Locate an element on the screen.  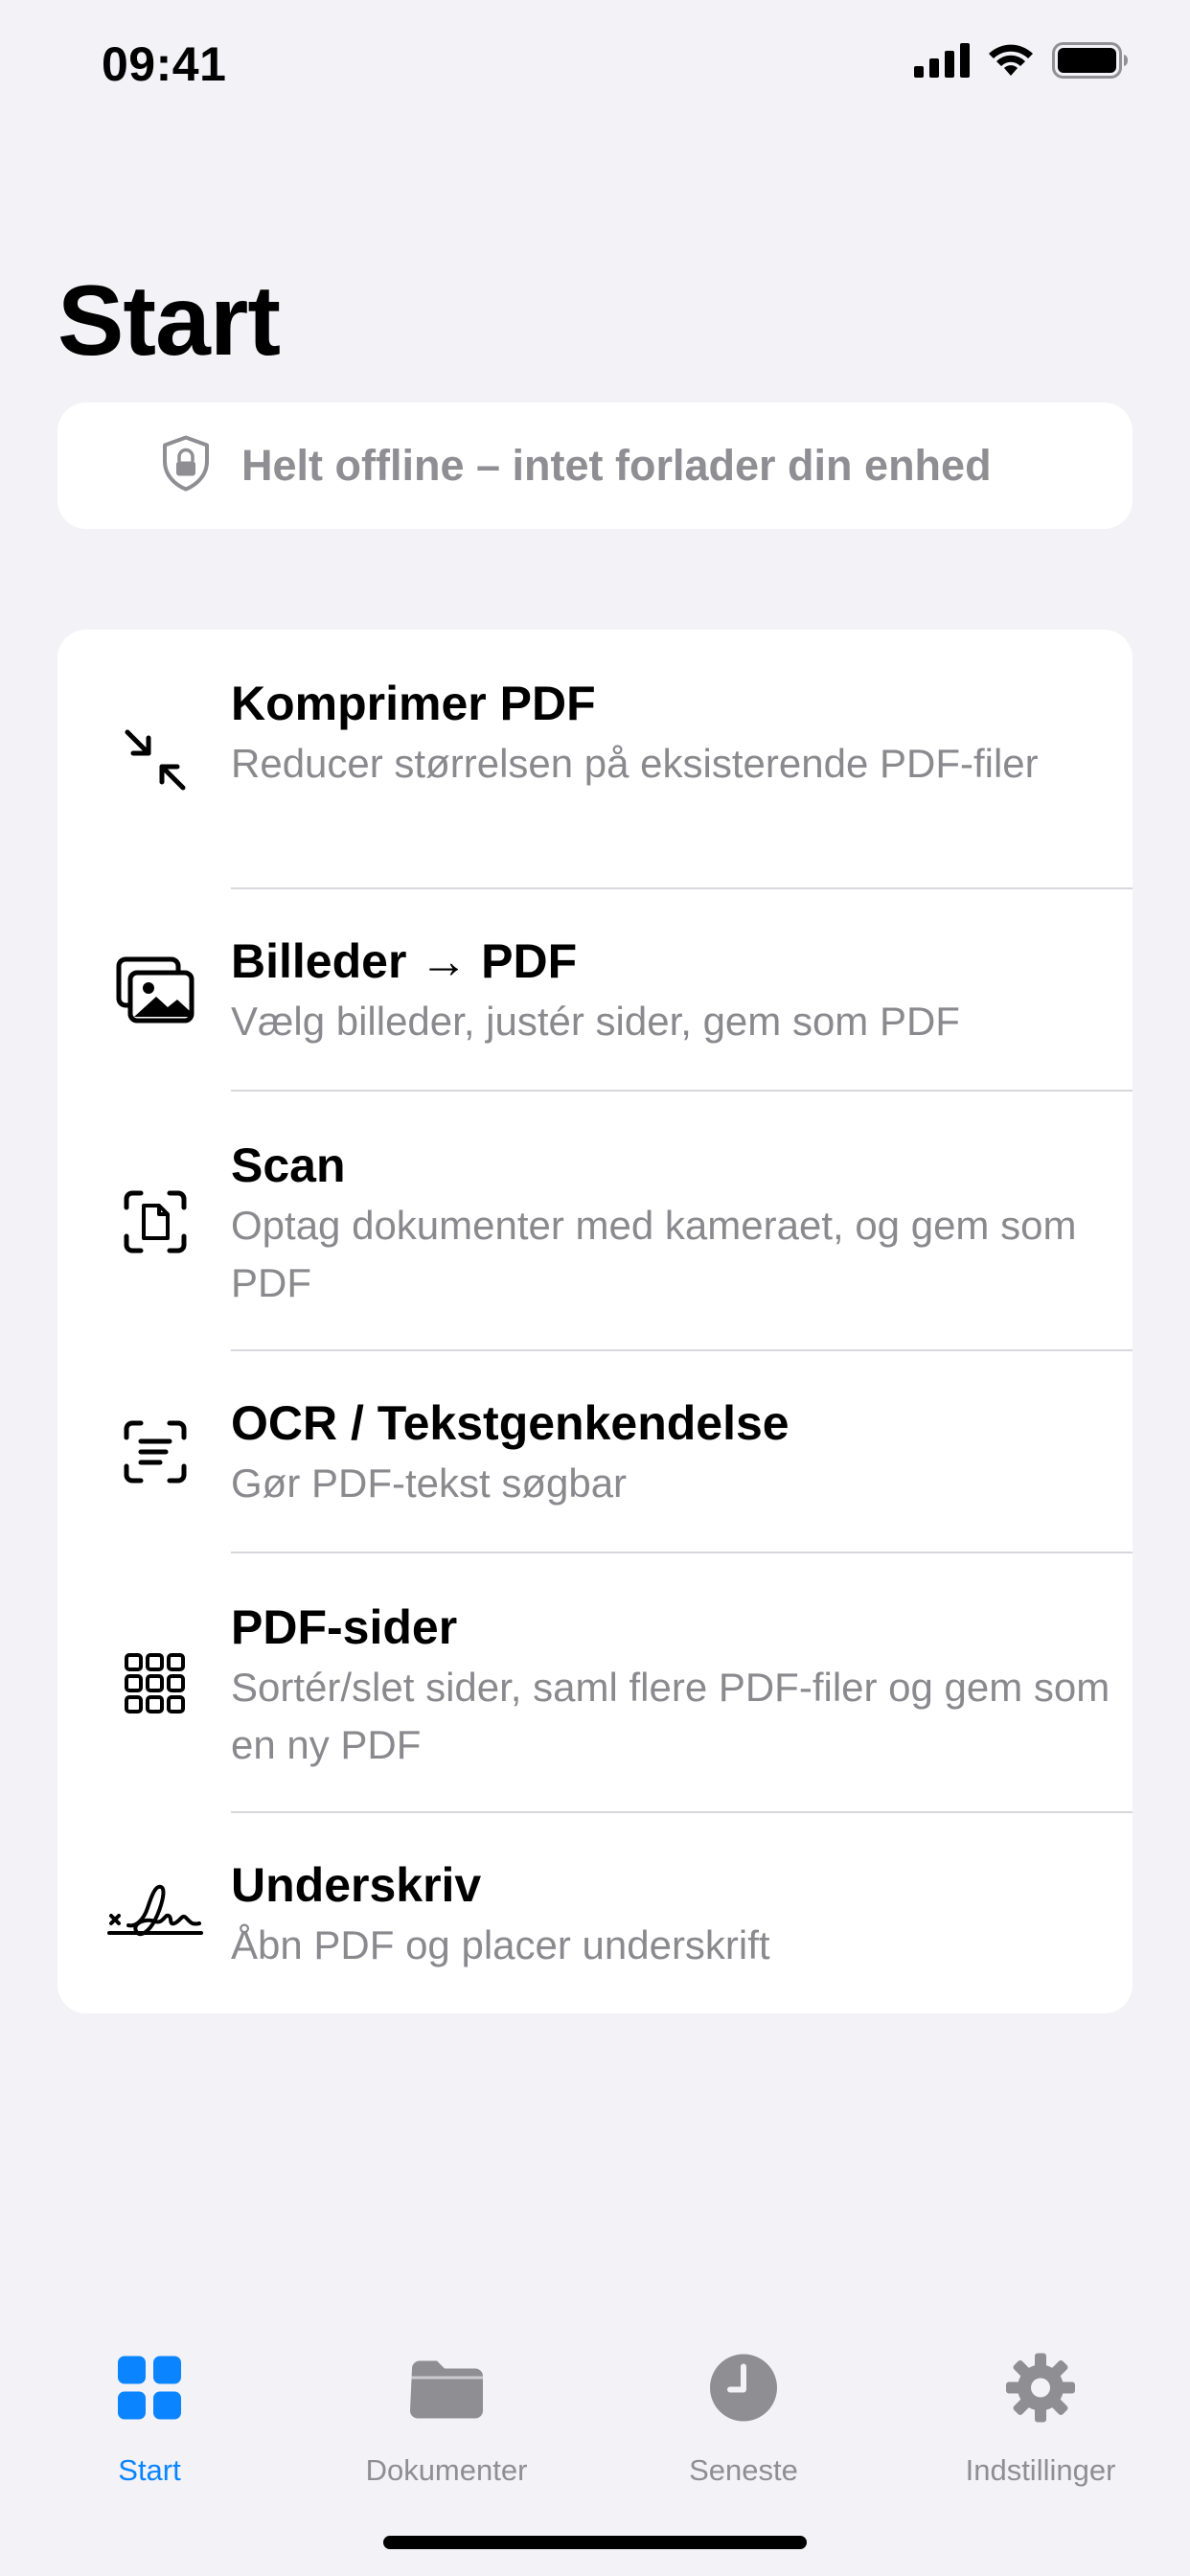
offline-banner: Helt offline – intet forlader din enhed is located at coordinates (595, 466).